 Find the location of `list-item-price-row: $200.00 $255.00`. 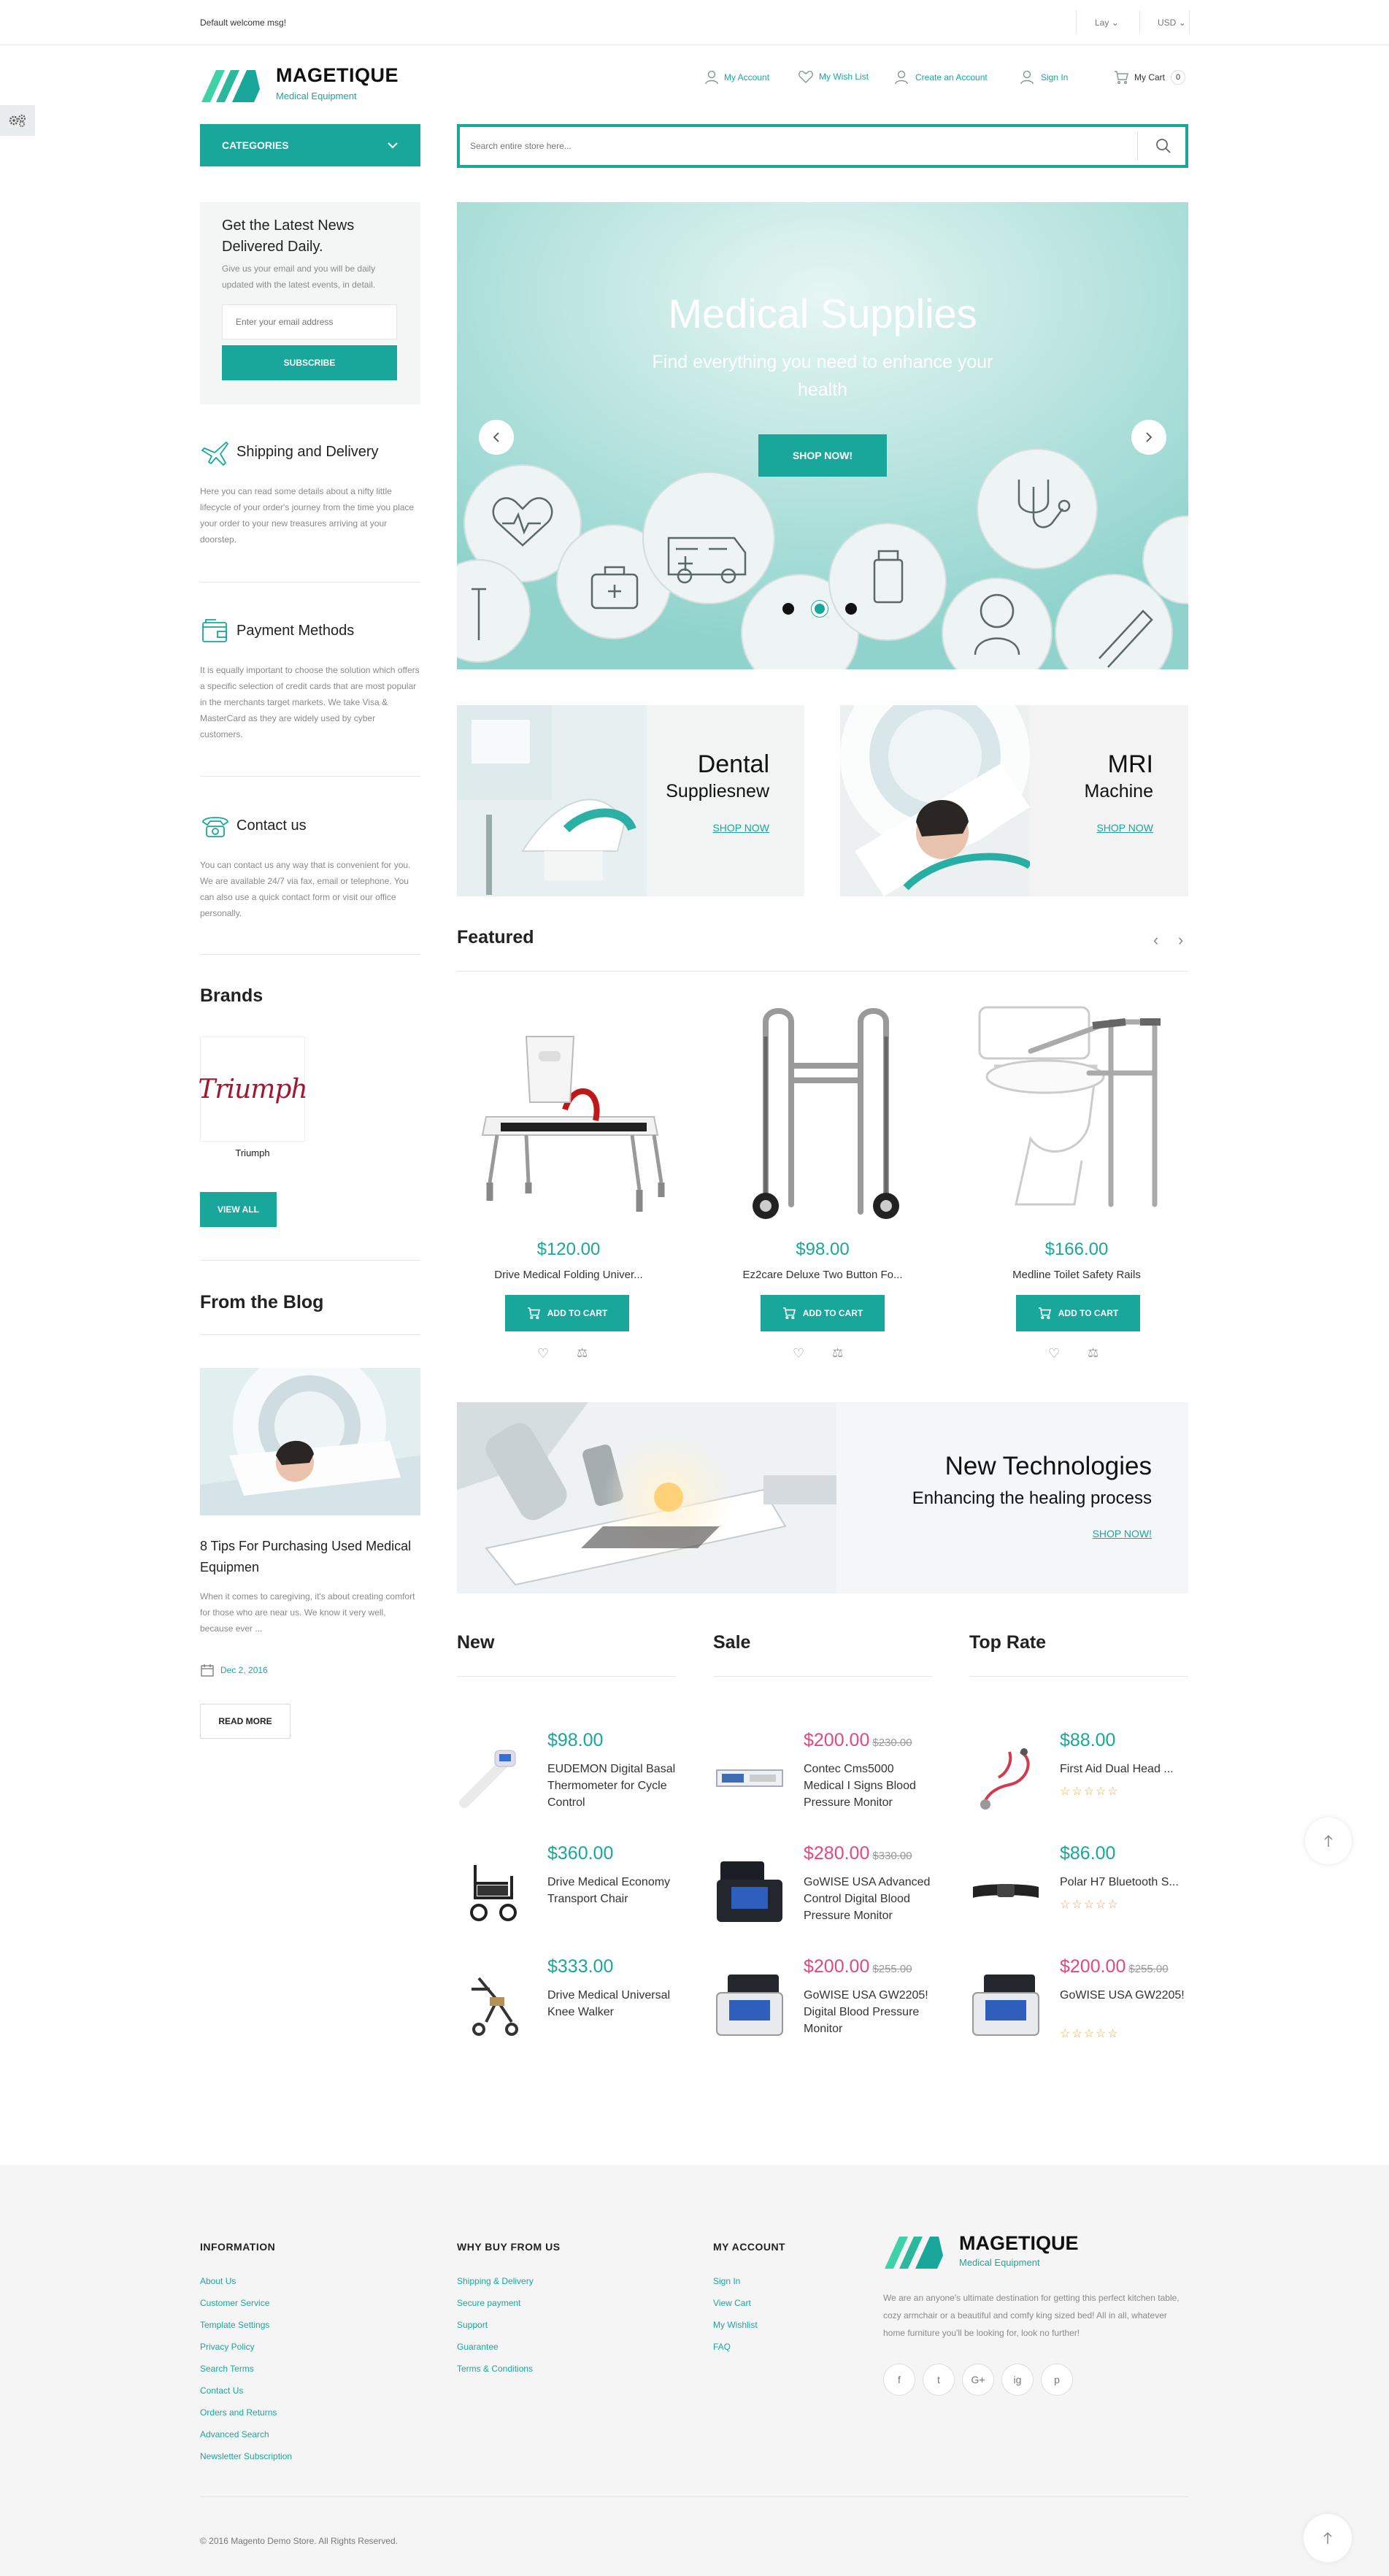

list-item-price-row: $200.00 $255.00 is located at coordinates (858, 1966).